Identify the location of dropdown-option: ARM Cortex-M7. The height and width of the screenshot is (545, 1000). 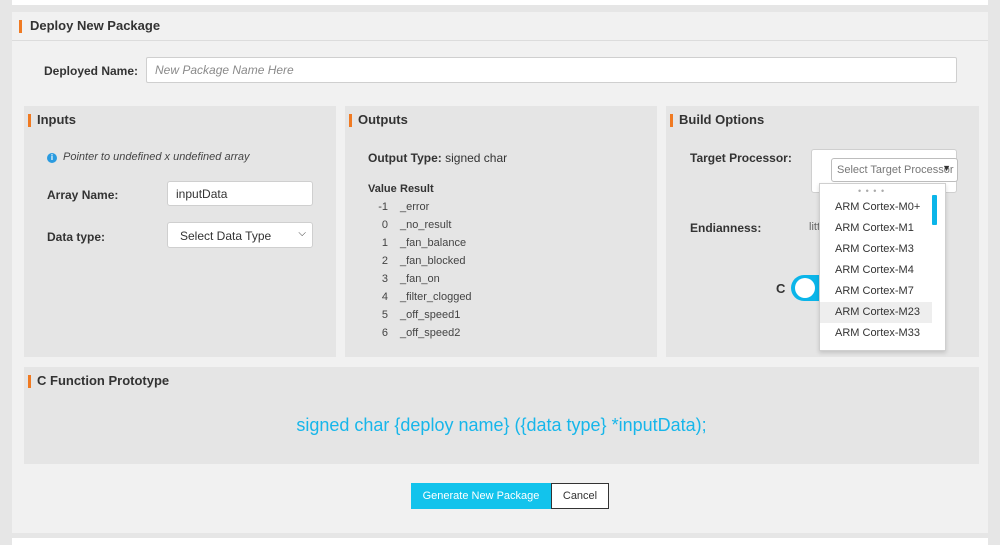
(876, 291).